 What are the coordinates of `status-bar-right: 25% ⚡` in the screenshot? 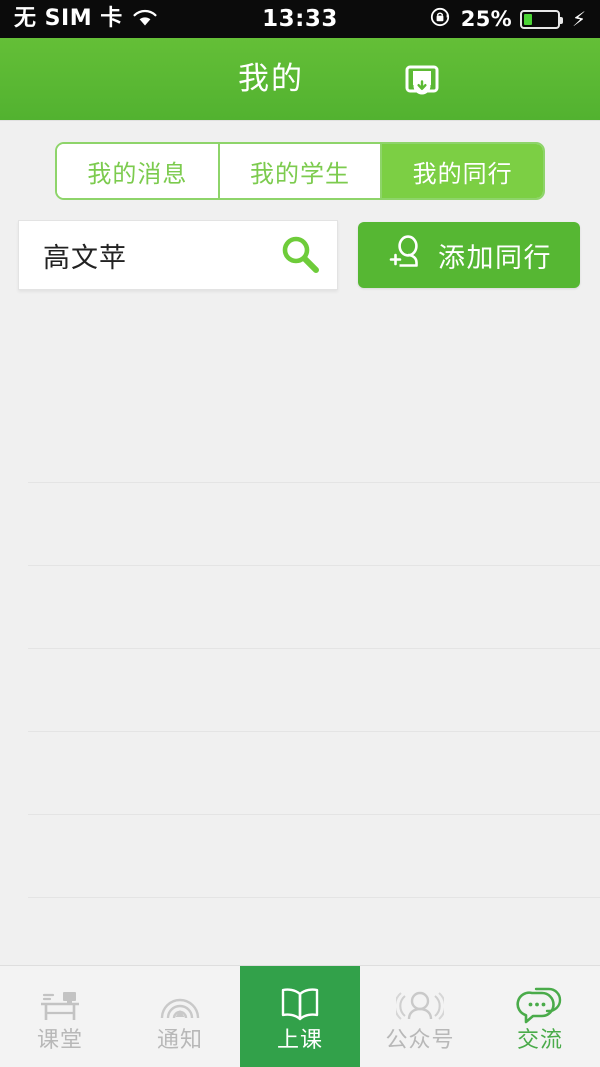 It's located at (507, 19).